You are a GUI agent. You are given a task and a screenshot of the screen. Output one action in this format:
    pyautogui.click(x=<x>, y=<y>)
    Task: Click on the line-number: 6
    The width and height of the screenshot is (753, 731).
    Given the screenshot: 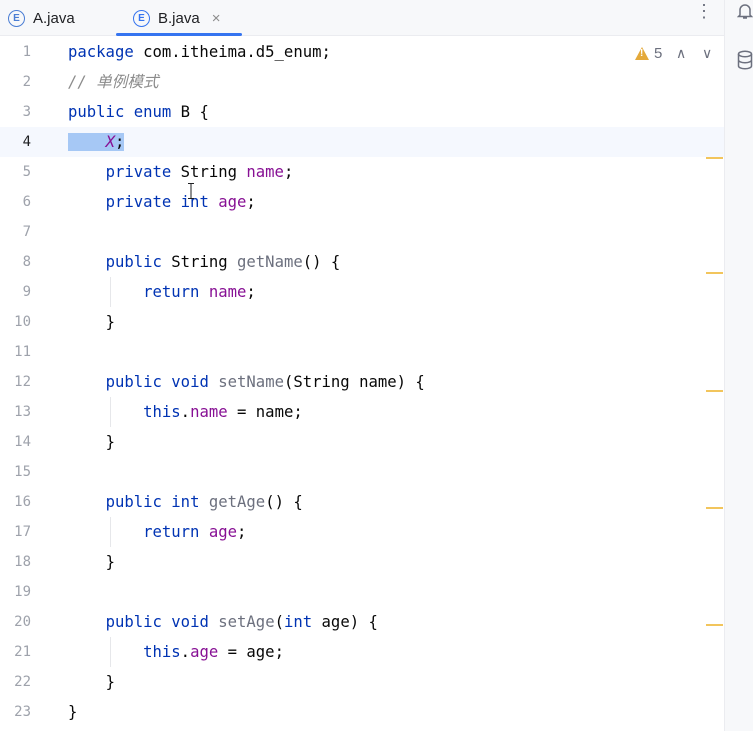 What is the action you would take?
    pyautogui.click(x=26, y=202)
    